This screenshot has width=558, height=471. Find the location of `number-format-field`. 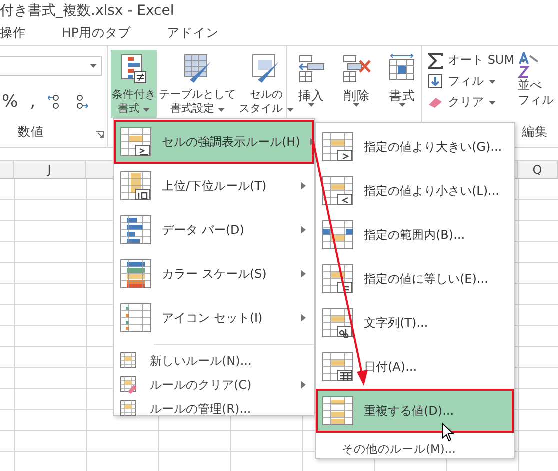

number-format-field is located at coordinates (51, 66).